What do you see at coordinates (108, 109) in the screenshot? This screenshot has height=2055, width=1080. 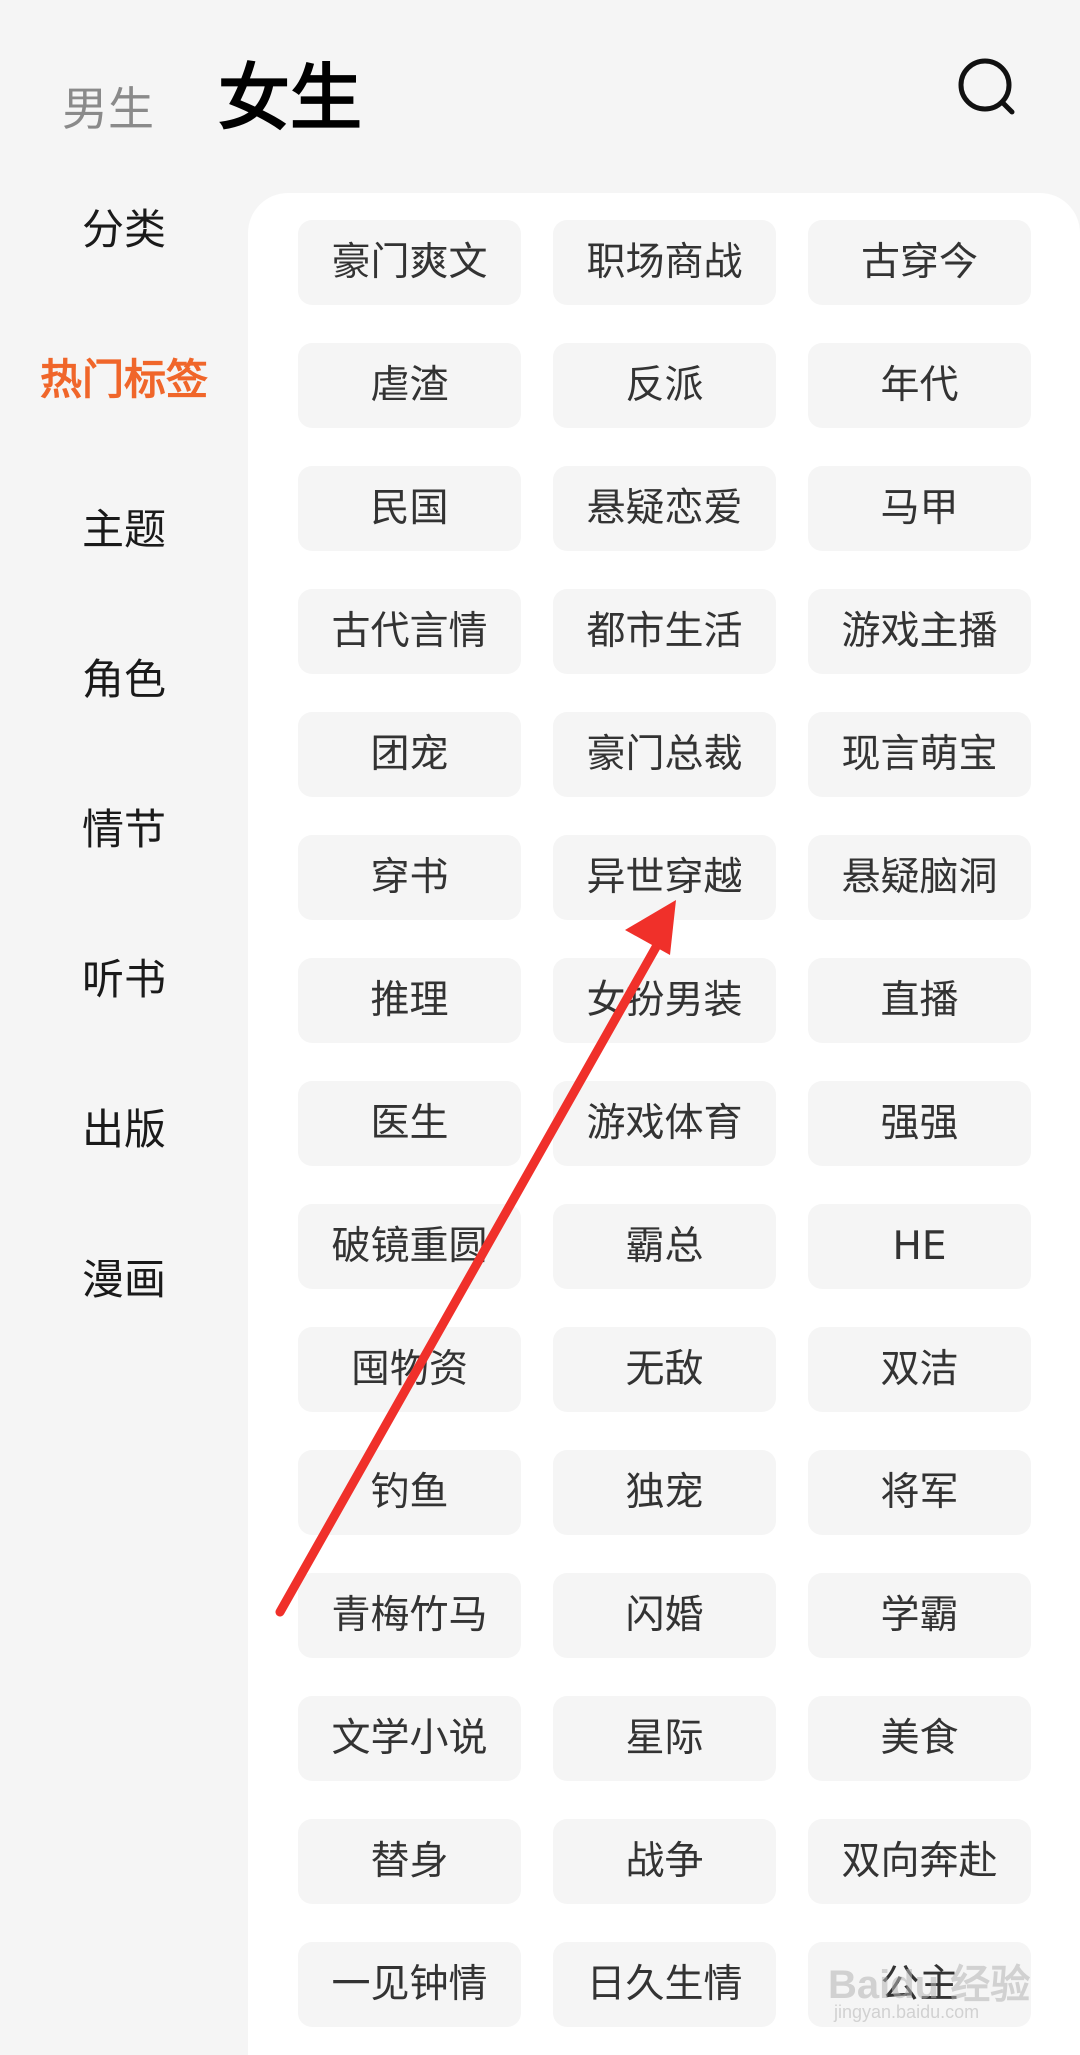 I see `tab-male: 男生` at bounding box center [108, 109].